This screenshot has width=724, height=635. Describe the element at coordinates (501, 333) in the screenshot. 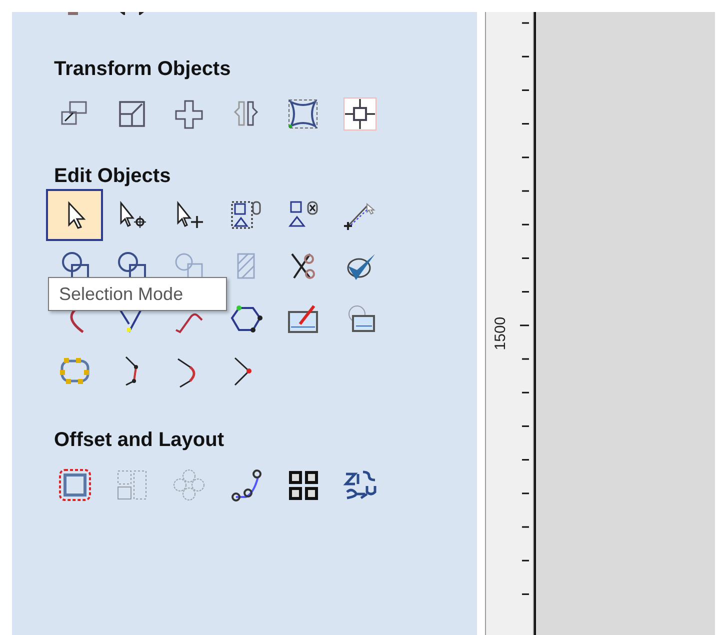

I see `ruler-label: 1500` at that location.